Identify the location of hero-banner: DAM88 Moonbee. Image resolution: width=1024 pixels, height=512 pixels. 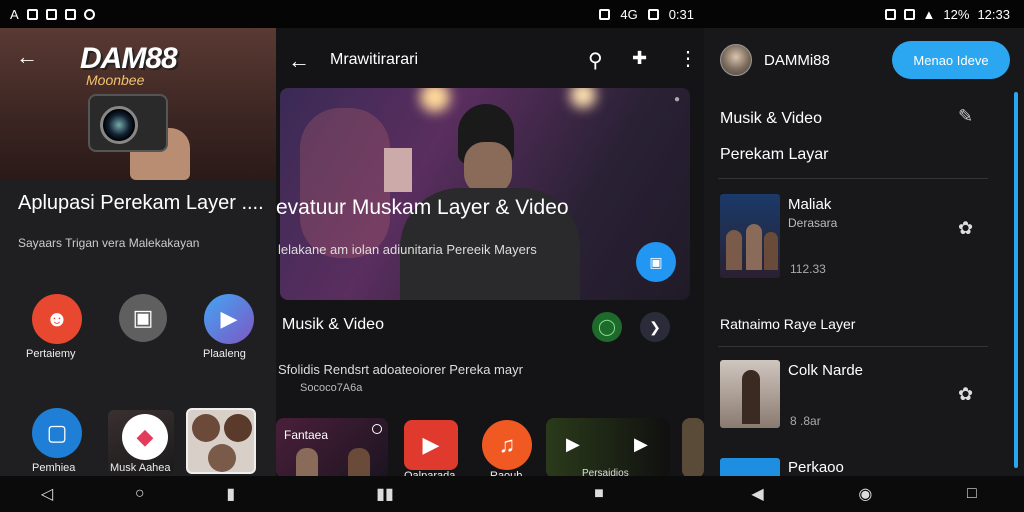
(138, 104).